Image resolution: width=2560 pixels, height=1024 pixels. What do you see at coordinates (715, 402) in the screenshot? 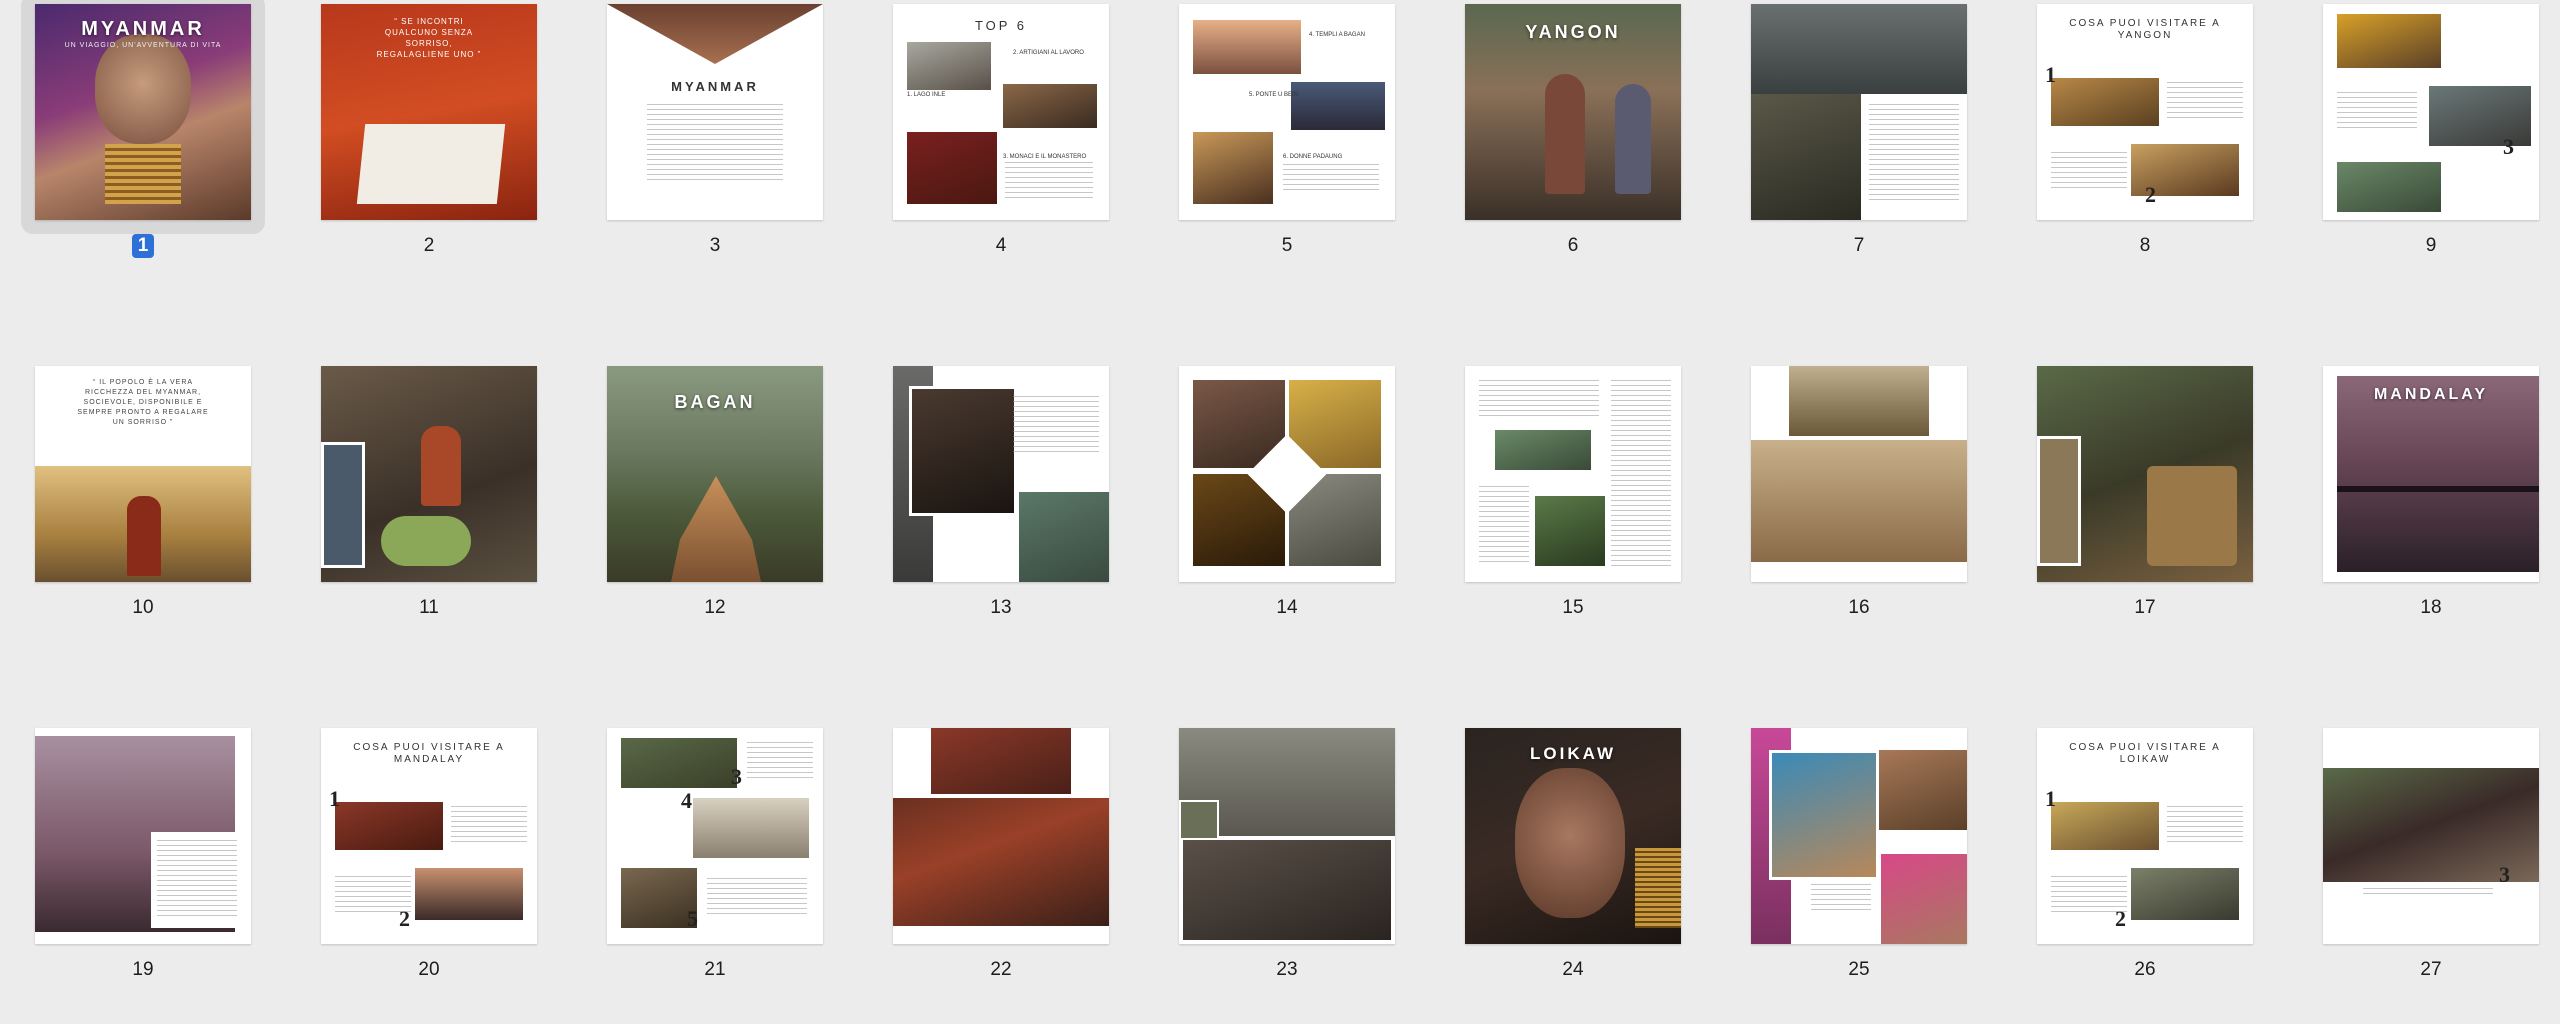
I see `page-title: BAGAN` at bounding box center [715, 402].